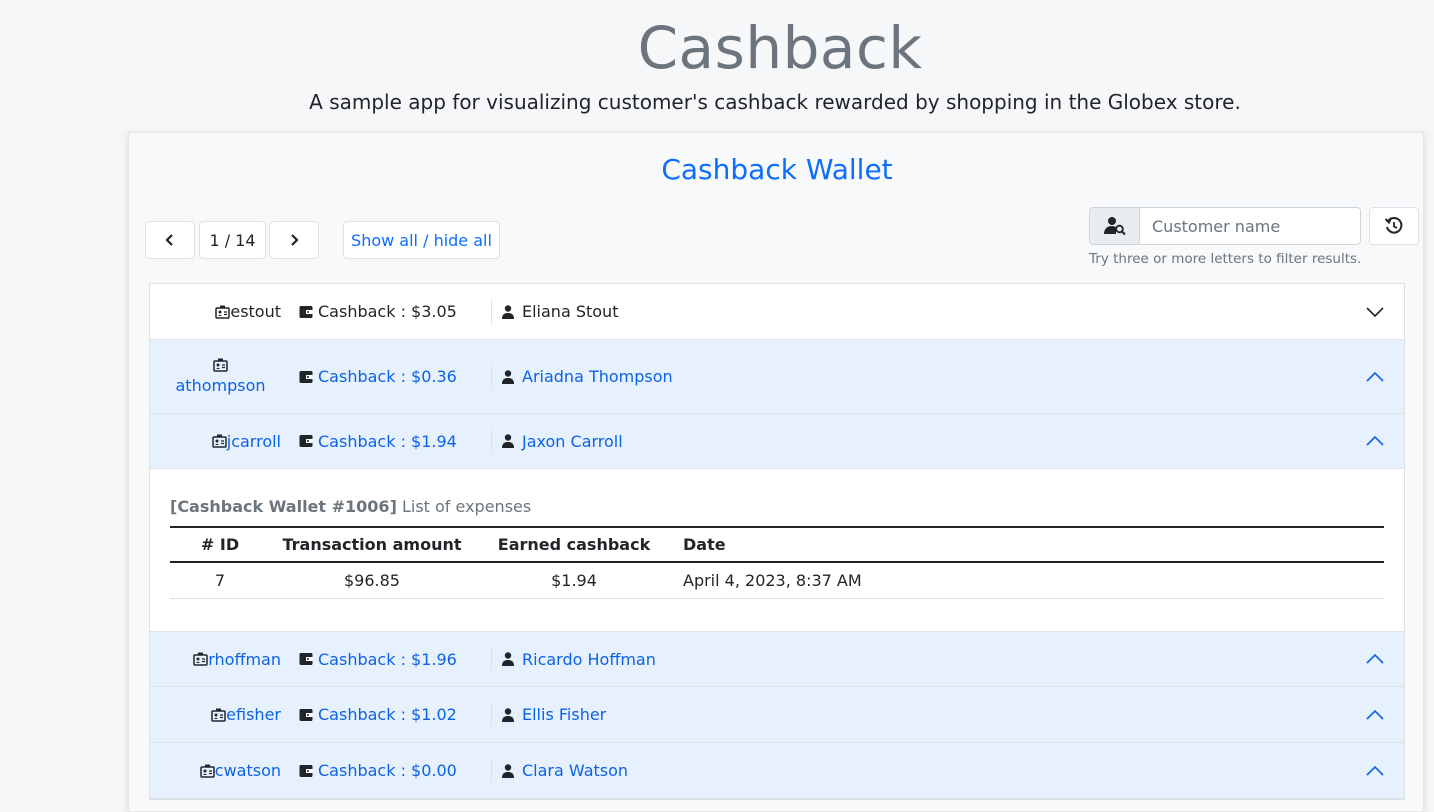  Describe the element at coordinates (572, 441) in the screenshot. I see `customer-name-label: Jaxon Carroll` at that location.